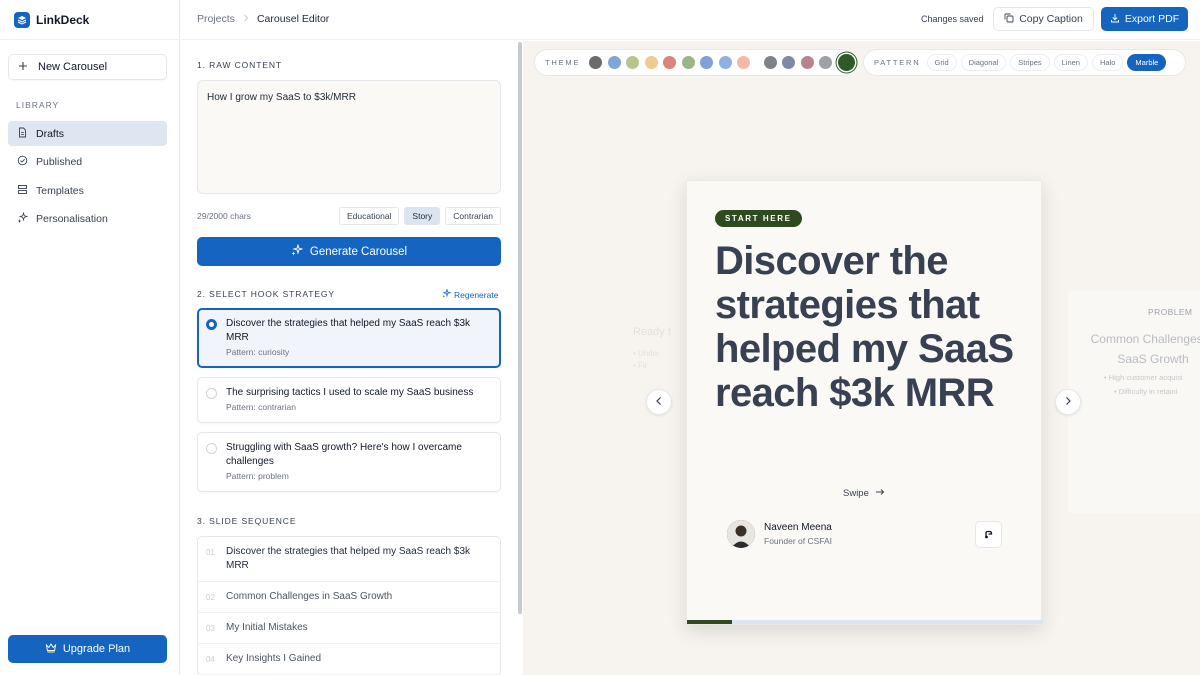 This screenshot has width=1200, height=675. What do you see at coordinates (1070, 62) in the screenshot?
I see `pattern-option-linen: Linen` at bounding box center [1070, 62].